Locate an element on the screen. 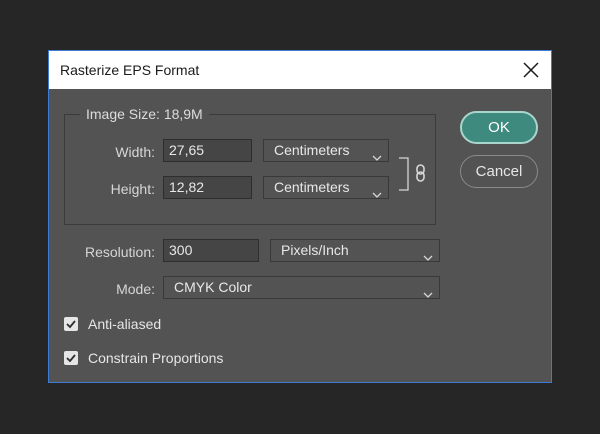 This screenshot has height=434, width=600. height-unit-value: Centimeters is located at coordinates (312, 187).